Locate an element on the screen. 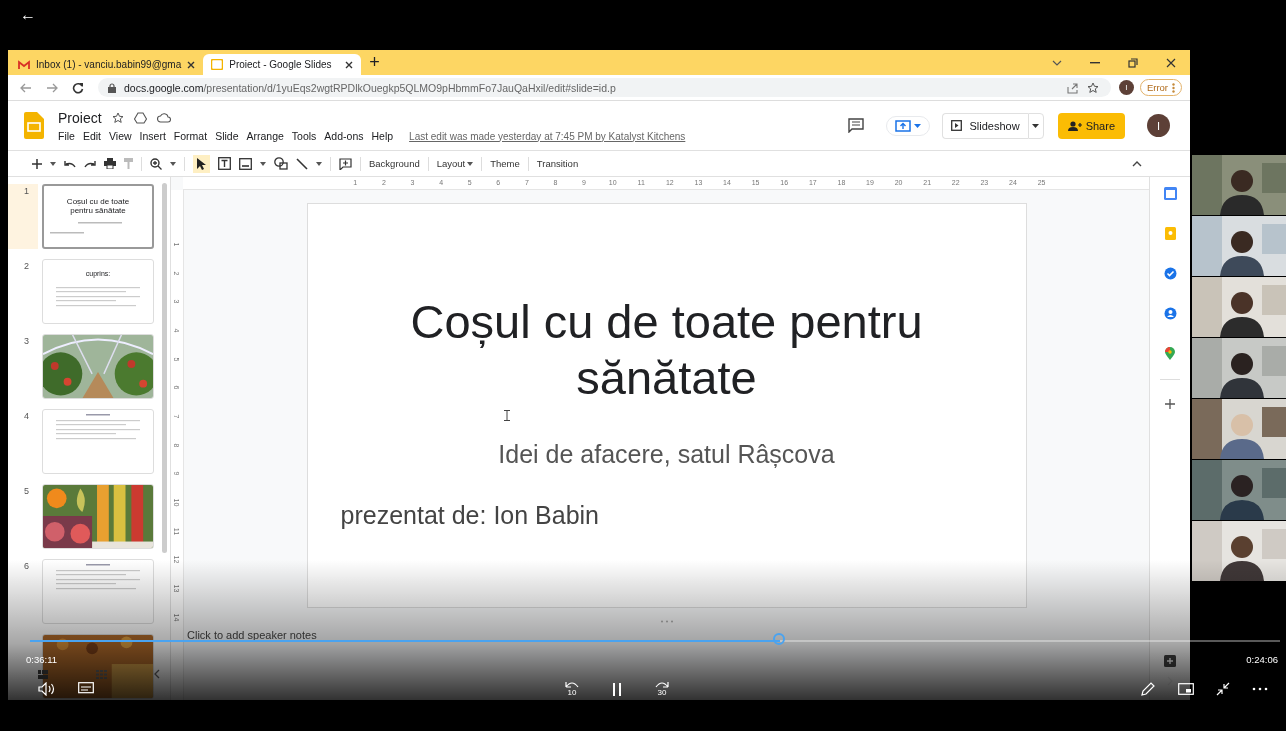  tasks-icon is located at coordinates (1170, 273).